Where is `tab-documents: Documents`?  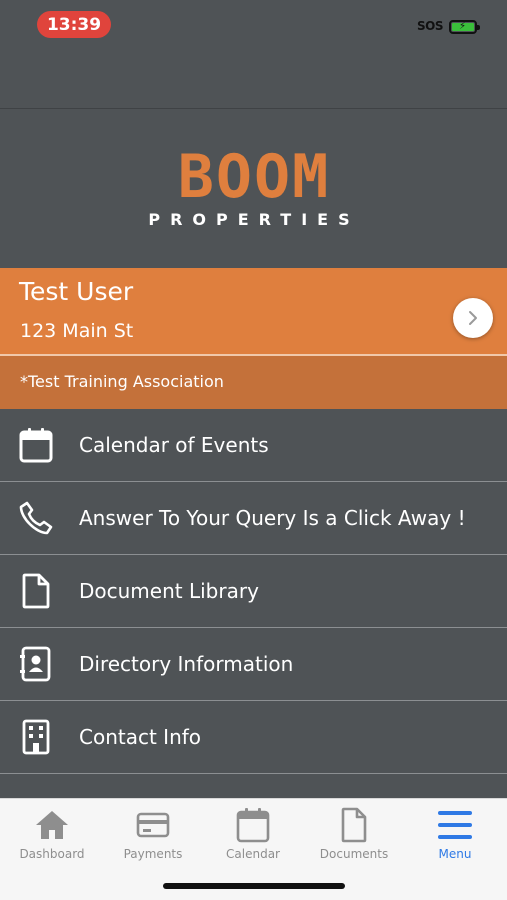 tab-documents: Documents is located at coordinates (354, 833).